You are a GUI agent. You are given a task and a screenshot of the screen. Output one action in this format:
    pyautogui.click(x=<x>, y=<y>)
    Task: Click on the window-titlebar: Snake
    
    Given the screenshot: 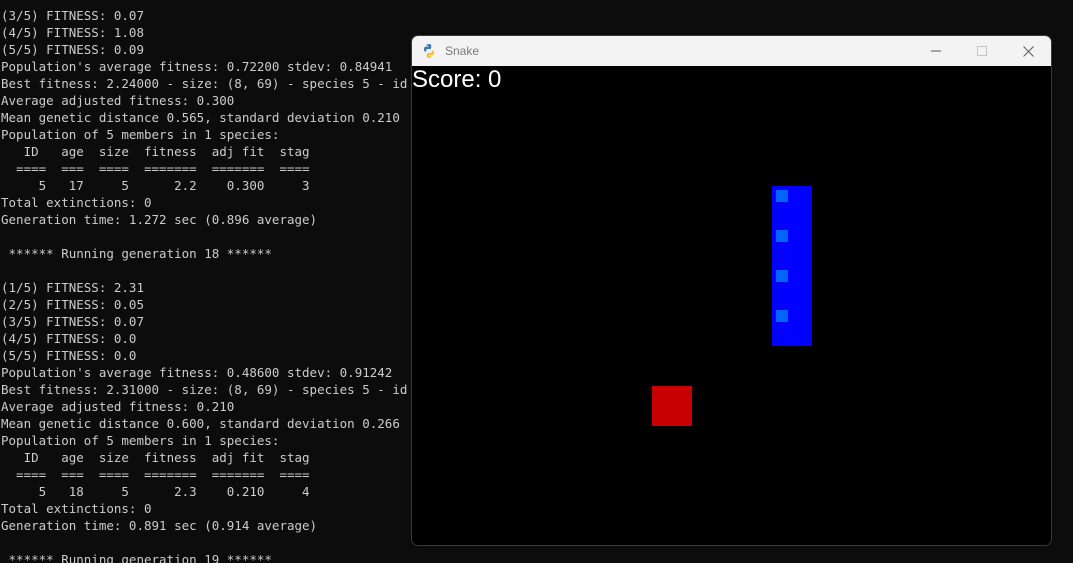 What is the action you would take?
    pyautogui.click(x=731, y=51)
    